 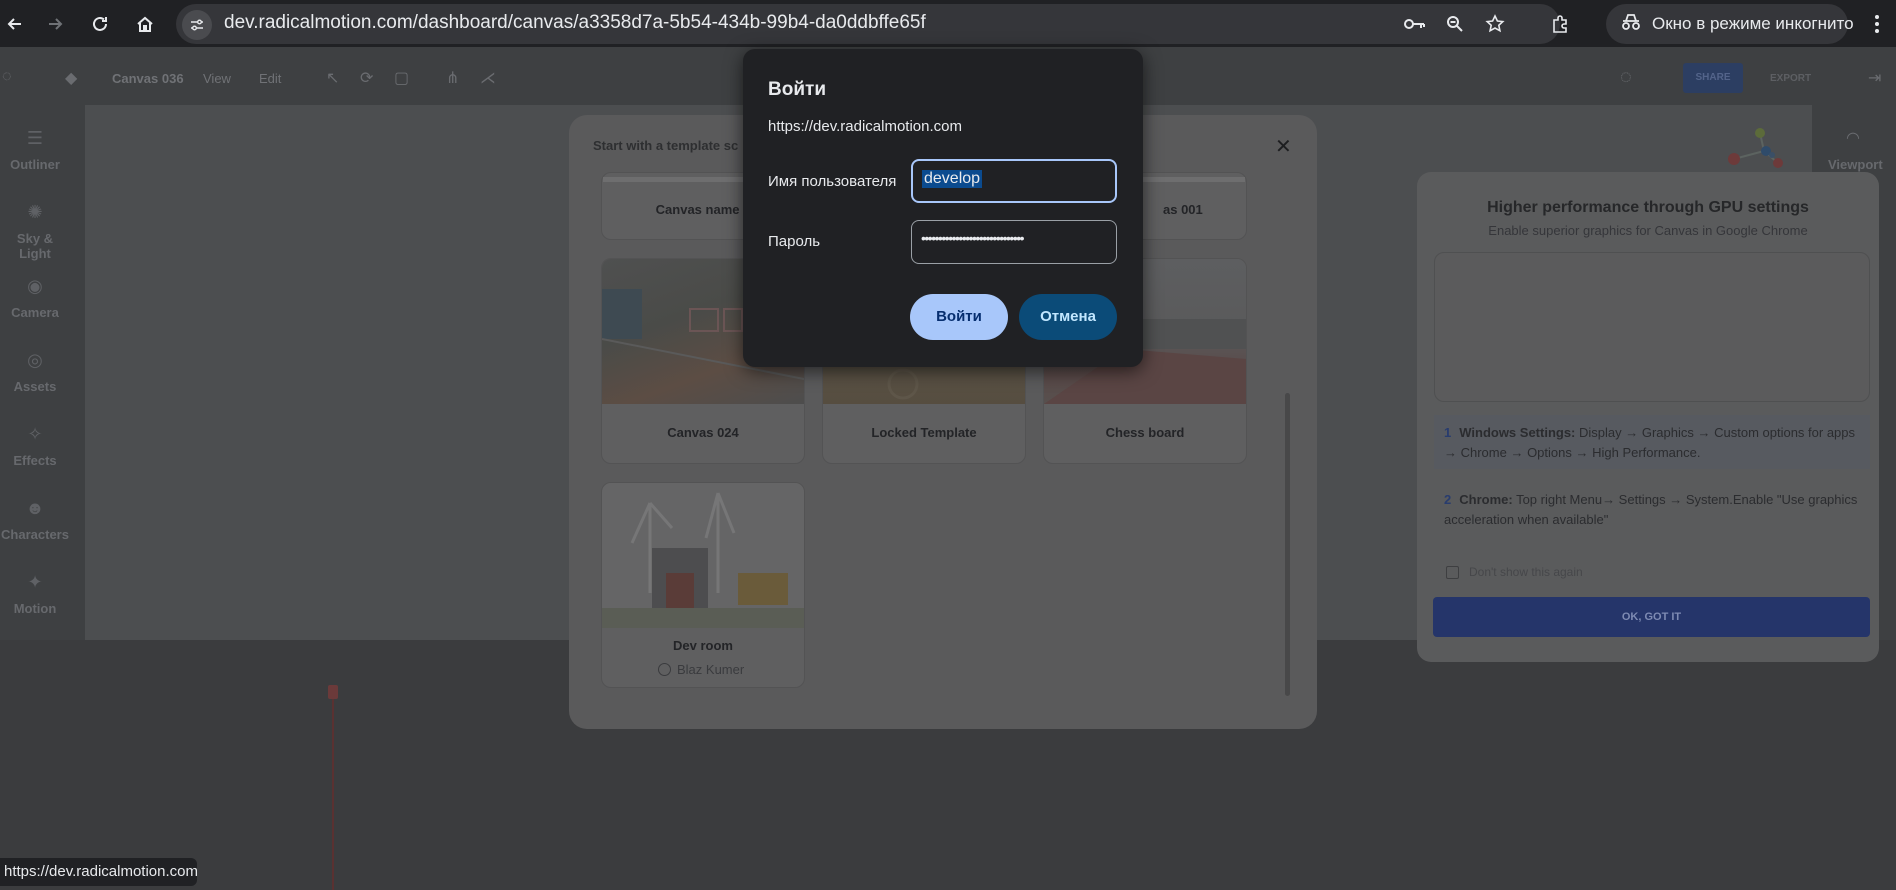 I want to click on ok-got-it-button: OK, GOT IT, so click(x=1651, y=617).